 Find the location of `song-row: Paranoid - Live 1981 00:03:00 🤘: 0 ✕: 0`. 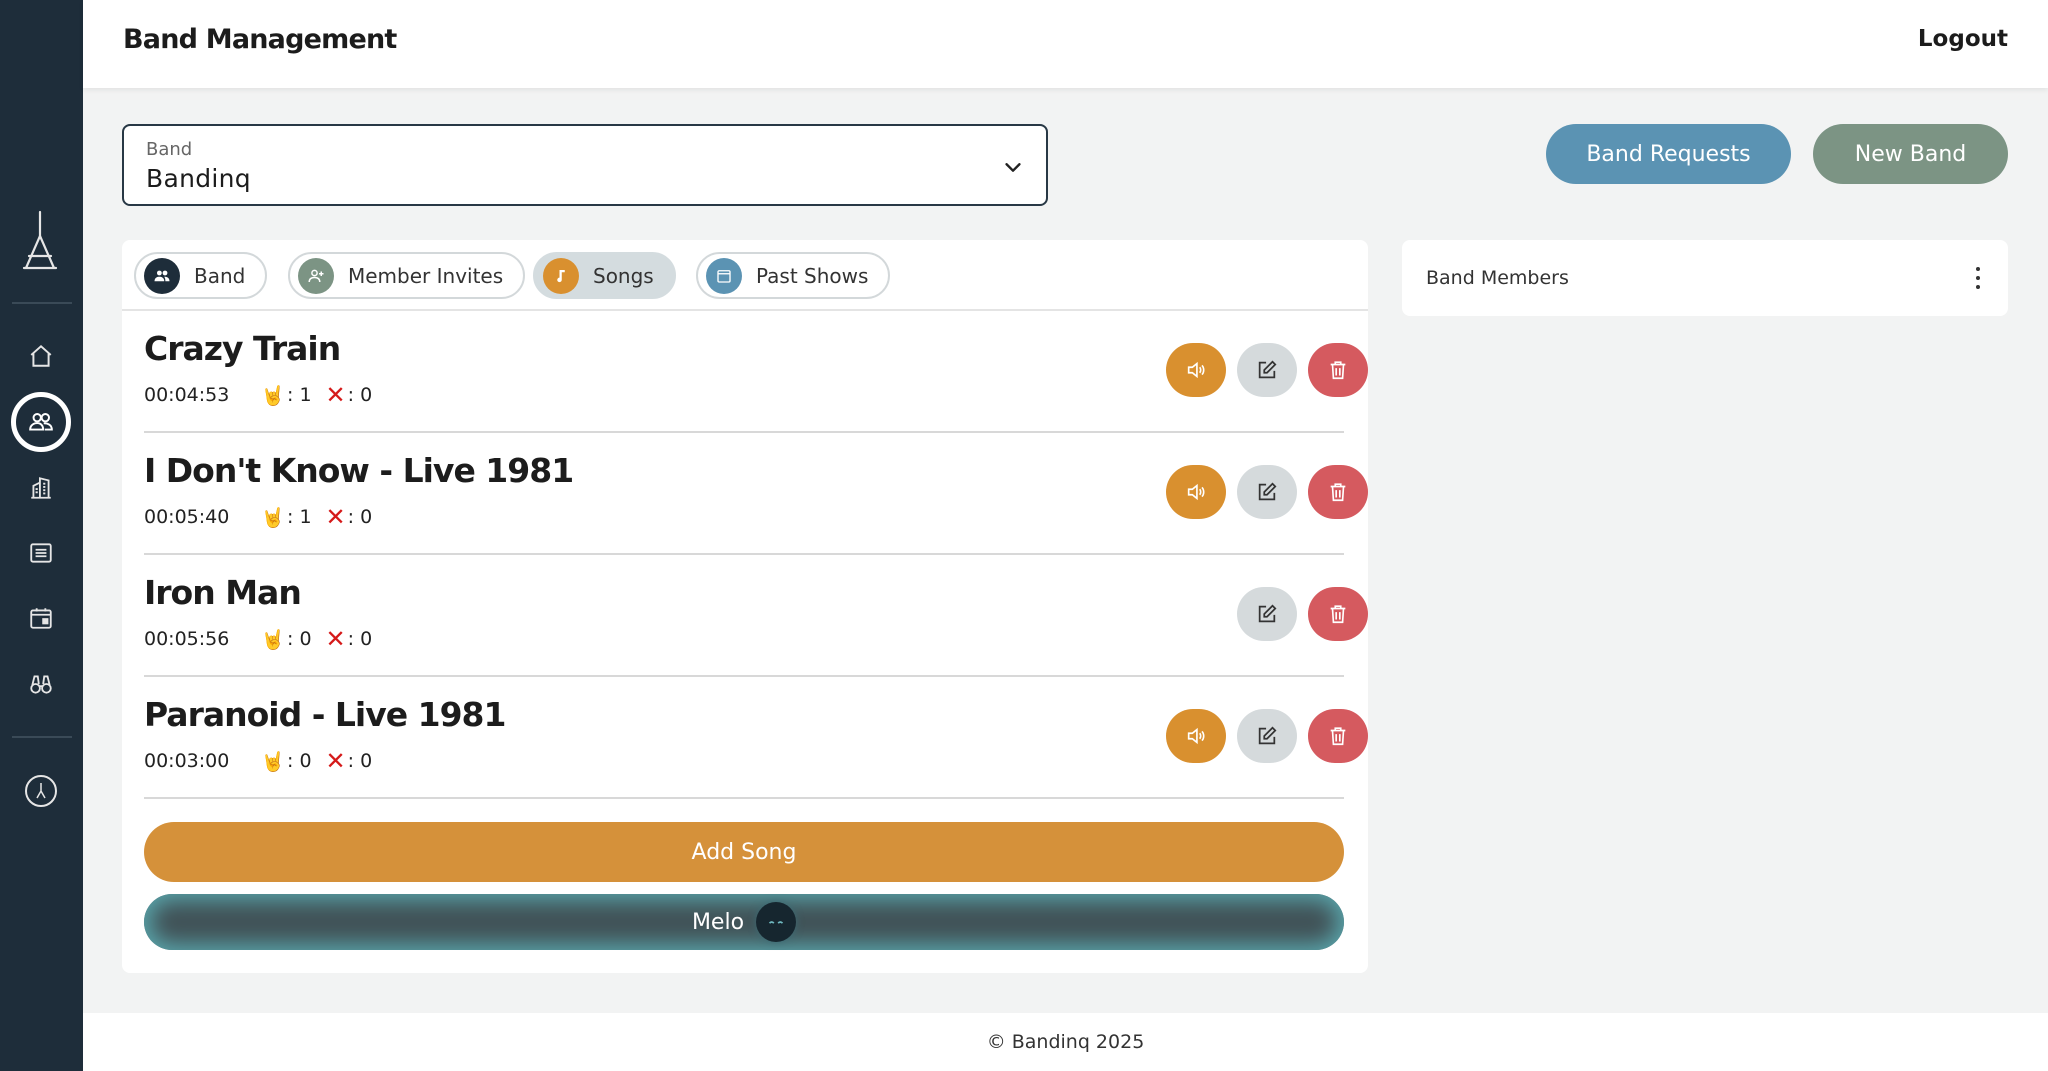

song-row: Paranoid - Live 1981 00:03:00 🤘: 0 ✕: 0 is located at coordinates (756, 738).